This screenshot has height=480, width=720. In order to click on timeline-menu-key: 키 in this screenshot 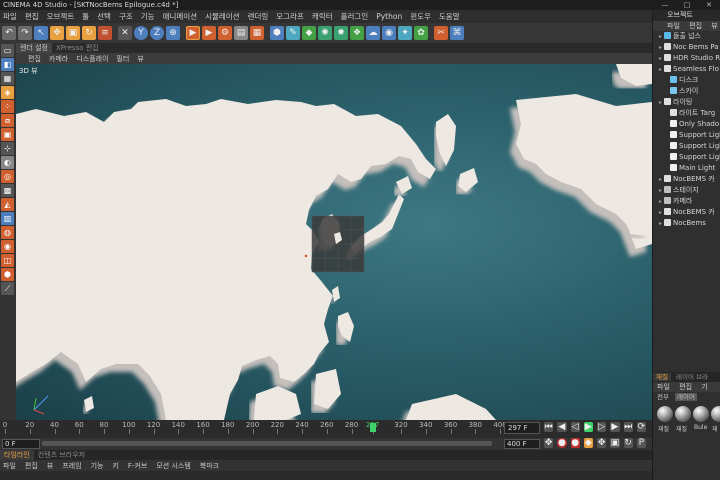, I will do `click(115, 466)`.